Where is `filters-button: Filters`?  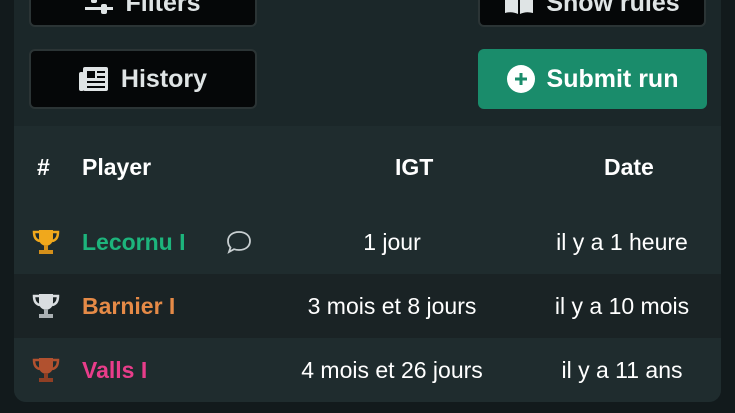 filters-button: Filters is located at coordinates (143, 13).